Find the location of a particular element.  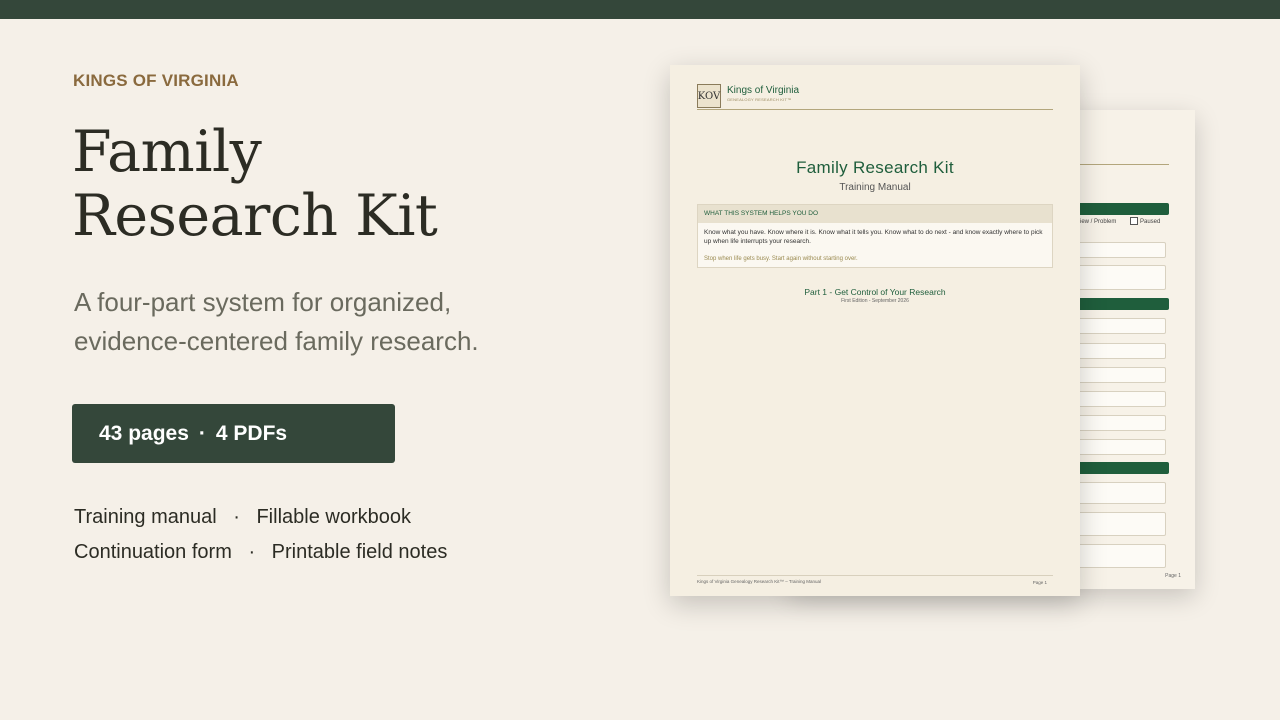

feature-item: Fillable workbook is located at coordinates (333, 517).